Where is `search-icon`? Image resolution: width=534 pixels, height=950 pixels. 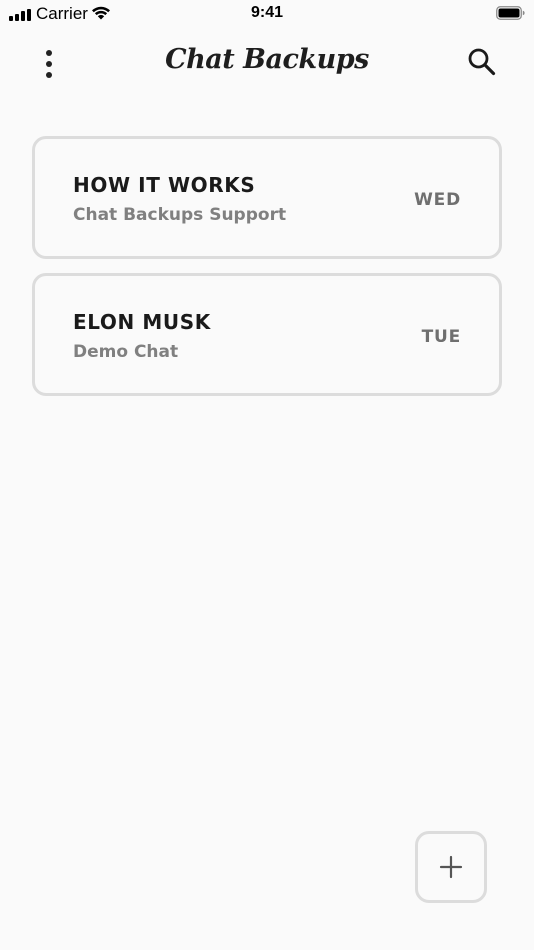 search-icon is located at coordinates (482, 62).